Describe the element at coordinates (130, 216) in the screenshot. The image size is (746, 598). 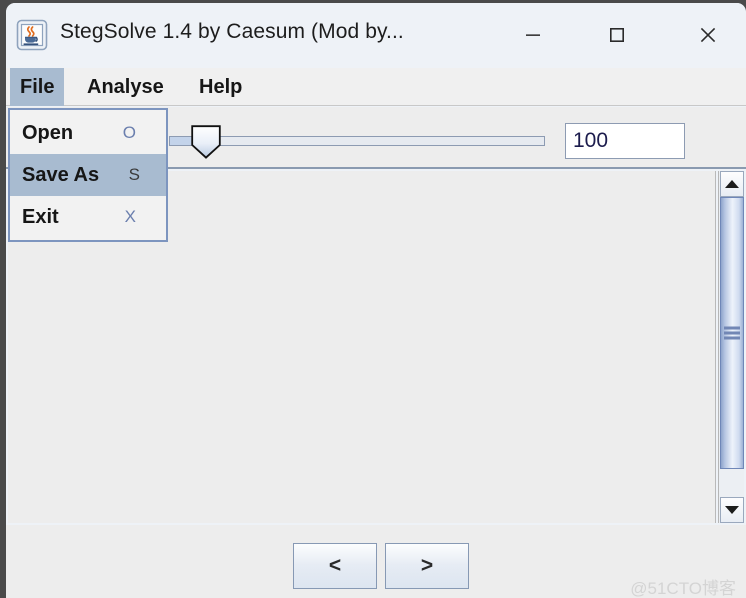
I see `menu-item-exit-accelerator: X` at that location.